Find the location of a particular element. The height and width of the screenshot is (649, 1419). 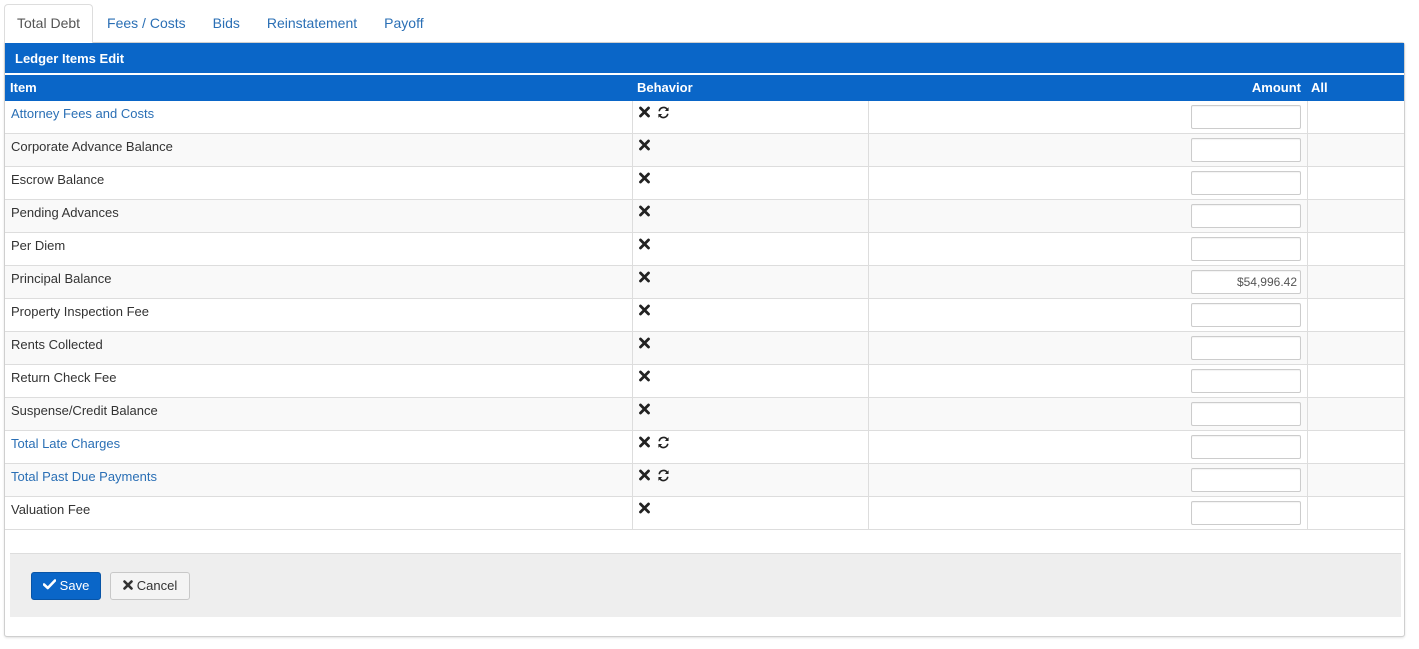

check-icon is located at coordinates (49, 586).